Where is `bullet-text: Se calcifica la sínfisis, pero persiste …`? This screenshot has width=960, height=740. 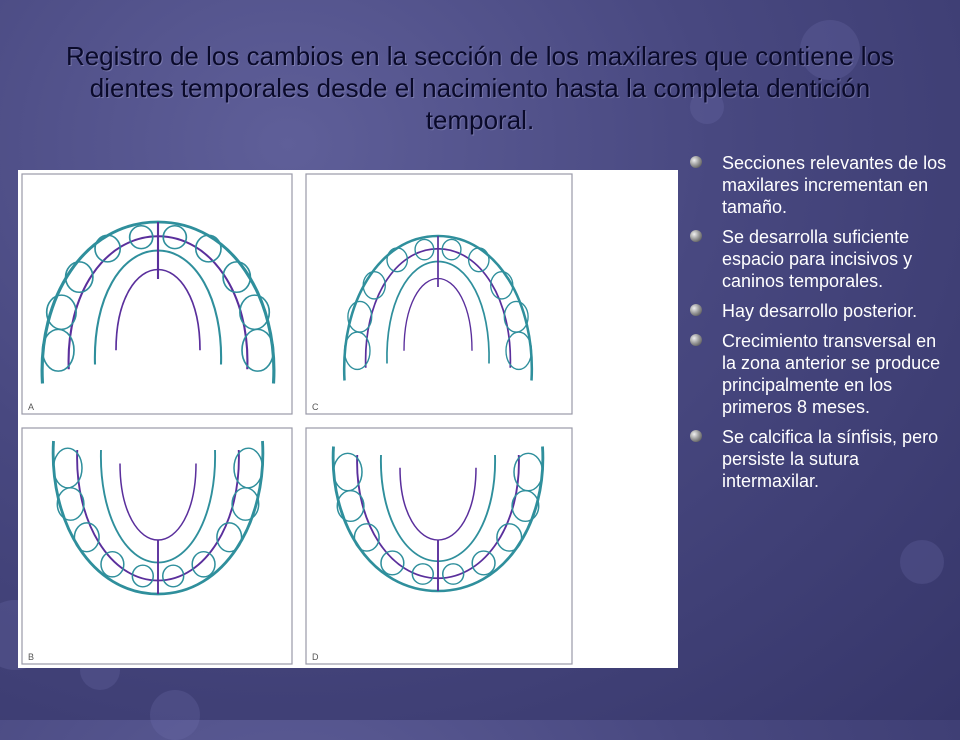
bullet-text: Se calcifica la sínfisis, pero persiste … is located at coordinates (830, 459).